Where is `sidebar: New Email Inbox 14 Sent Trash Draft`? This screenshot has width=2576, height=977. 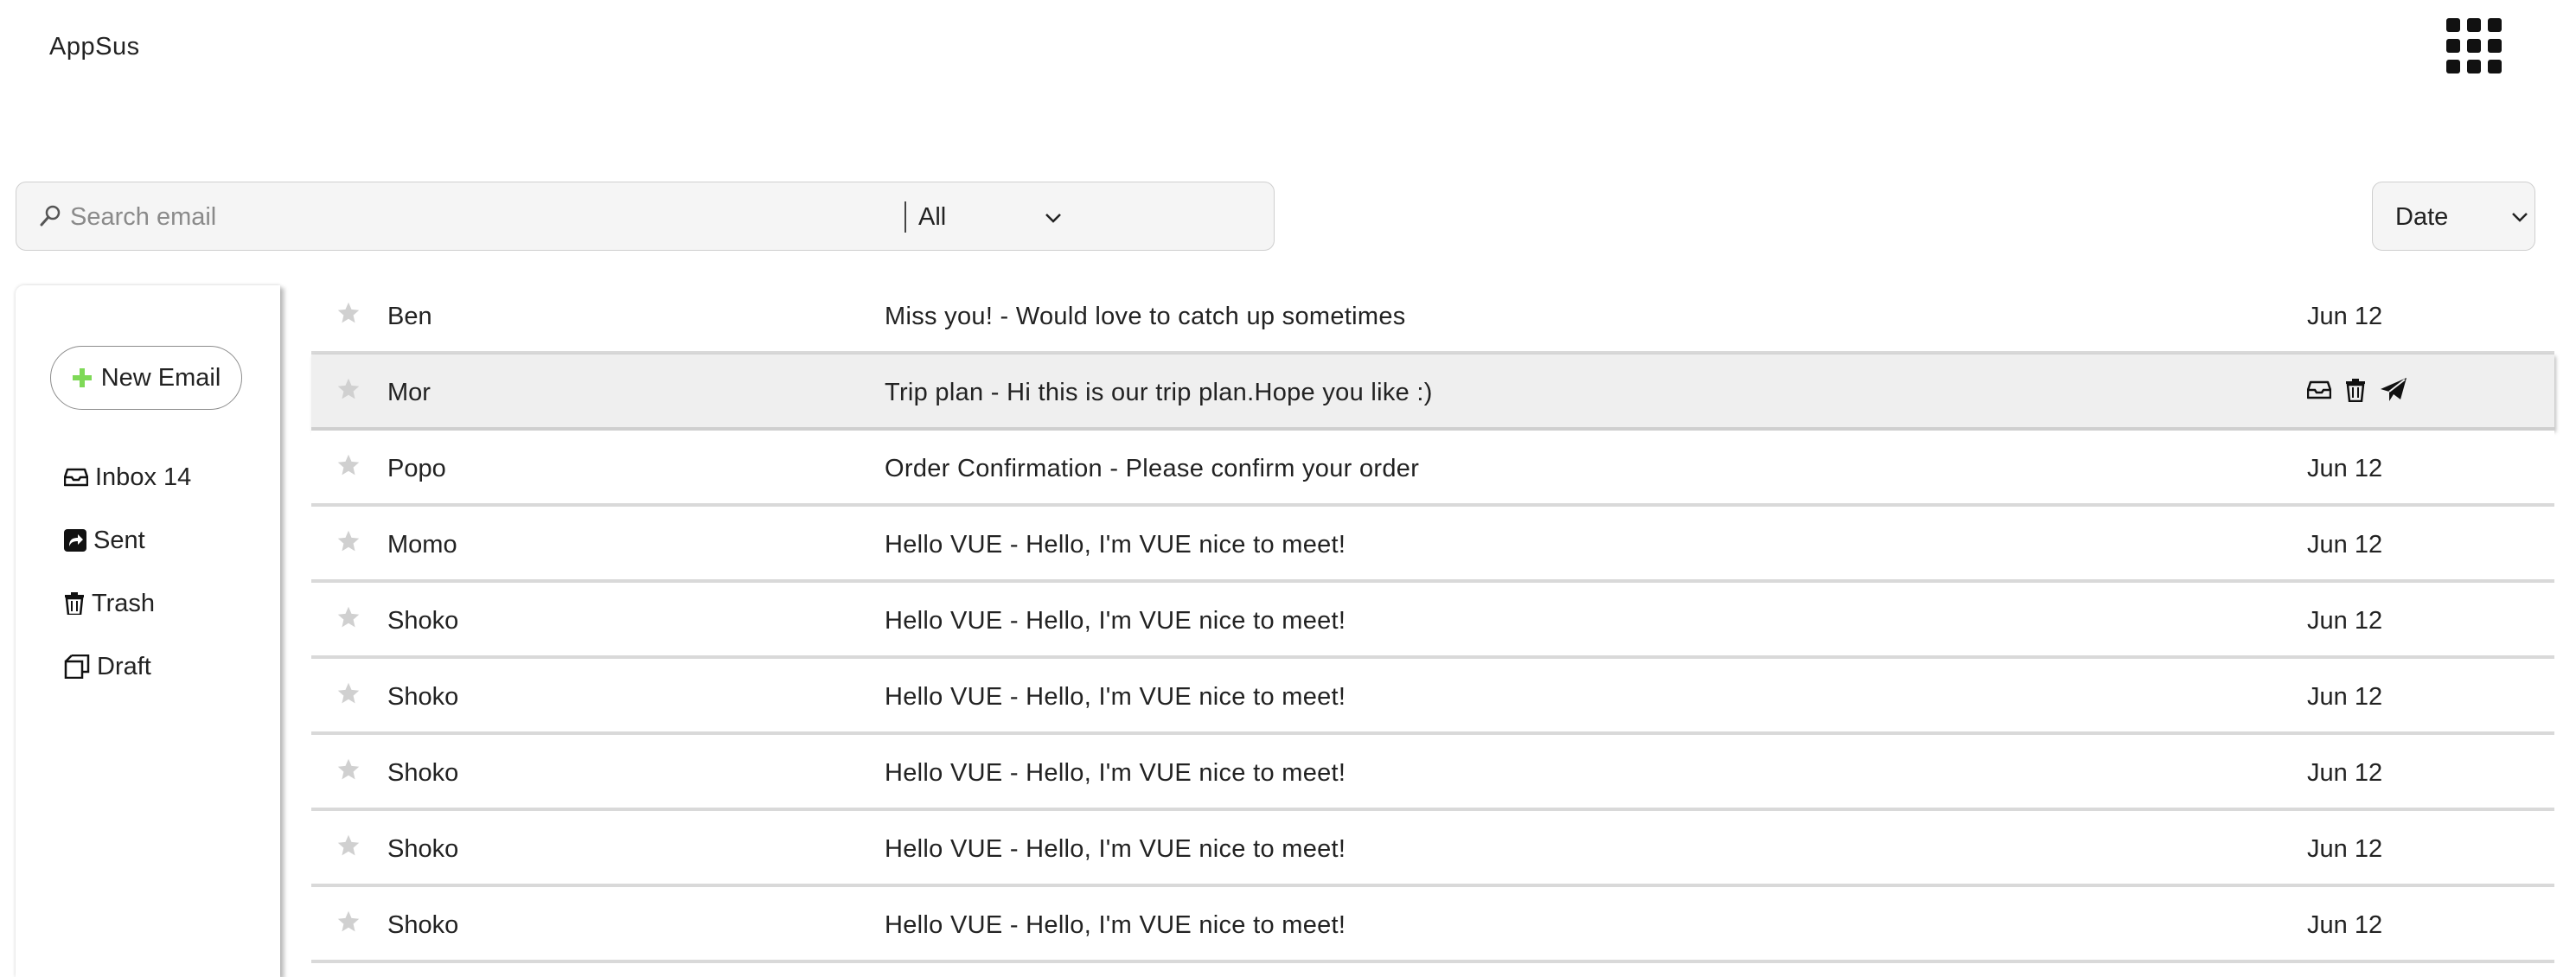
sidebar: New Email Inbox 14 Sent Trash Draft is located at coordinates (148, 631).